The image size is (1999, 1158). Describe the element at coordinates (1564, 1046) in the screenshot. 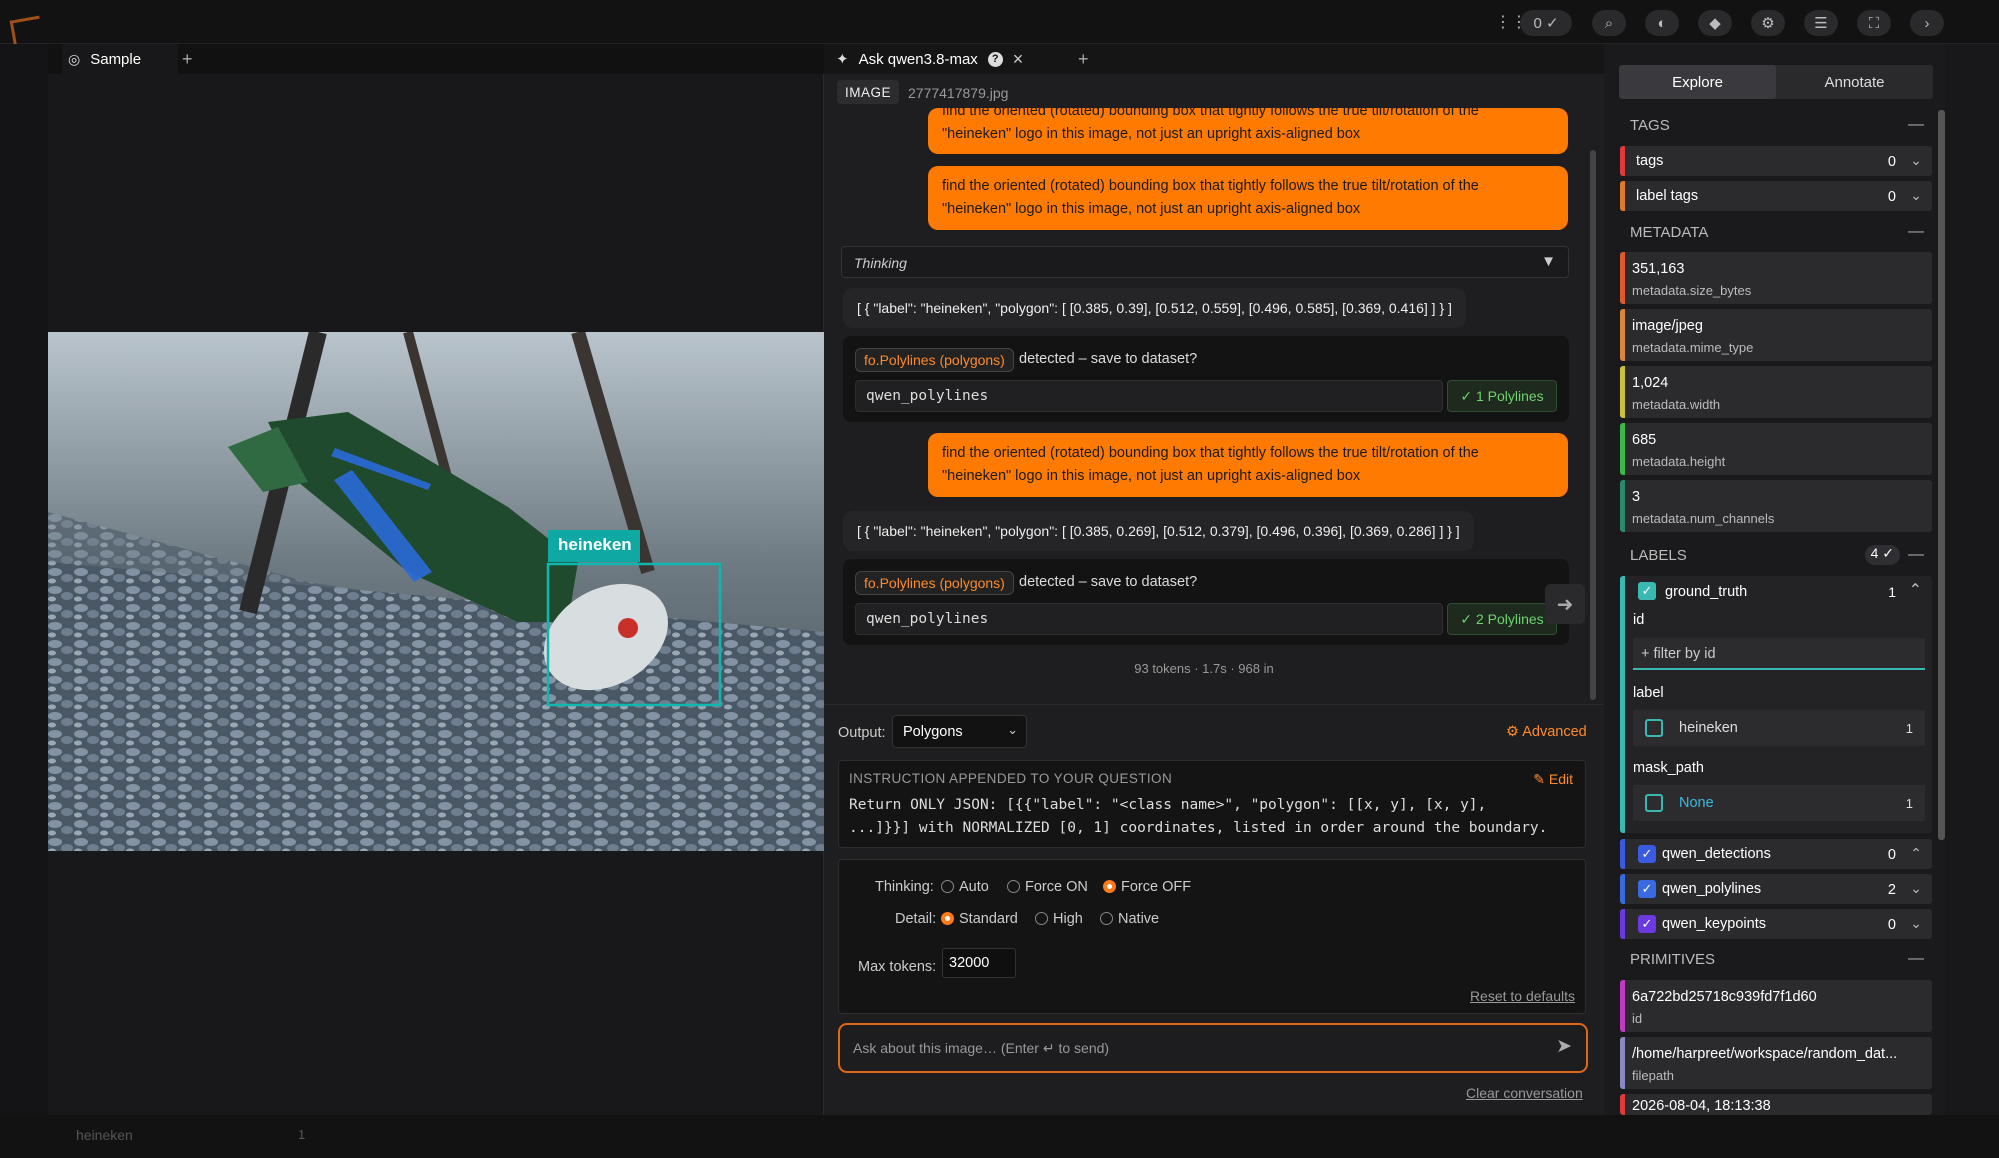

I see `send-icon: ➤` at that location.